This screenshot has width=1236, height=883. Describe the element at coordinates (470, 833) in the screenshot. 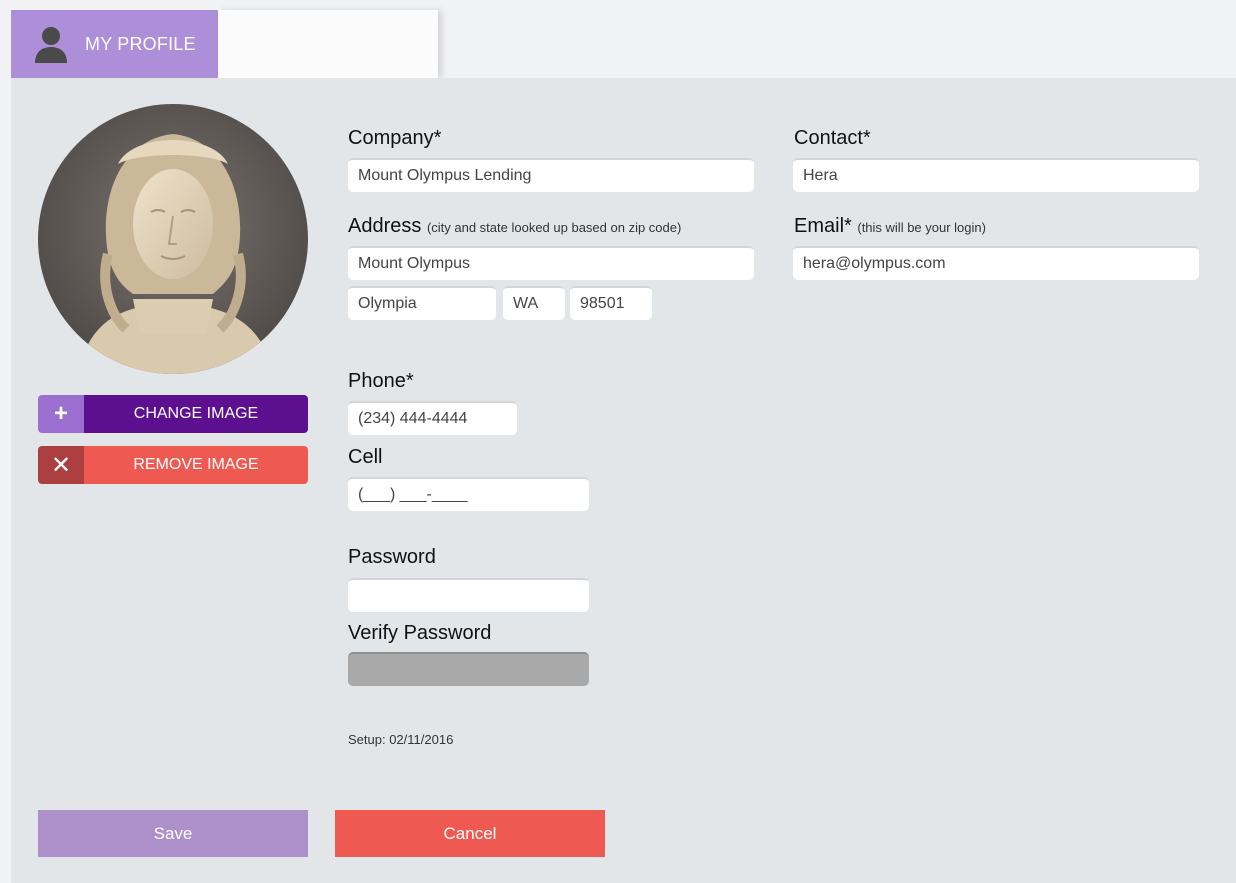

I see `cancel-button: Cancel` at that location.